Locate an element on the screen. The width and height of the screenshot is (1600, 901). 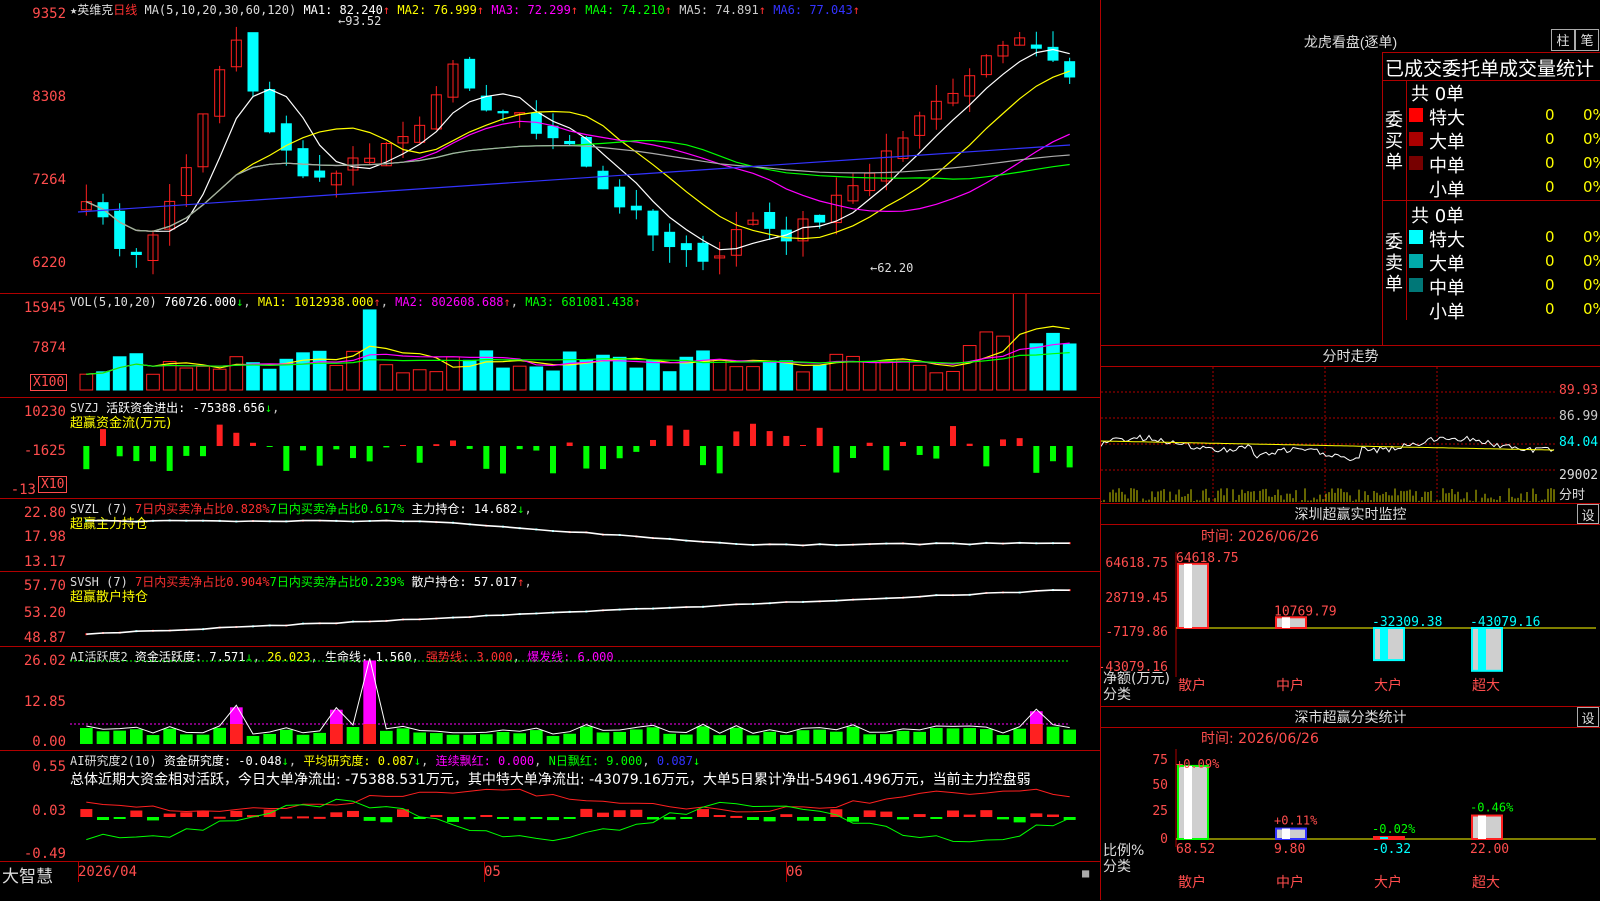
fenshi-panel: 分时走势 89.93 86.99 84.04 29002 分时 is located at coordinates (1350, 424).